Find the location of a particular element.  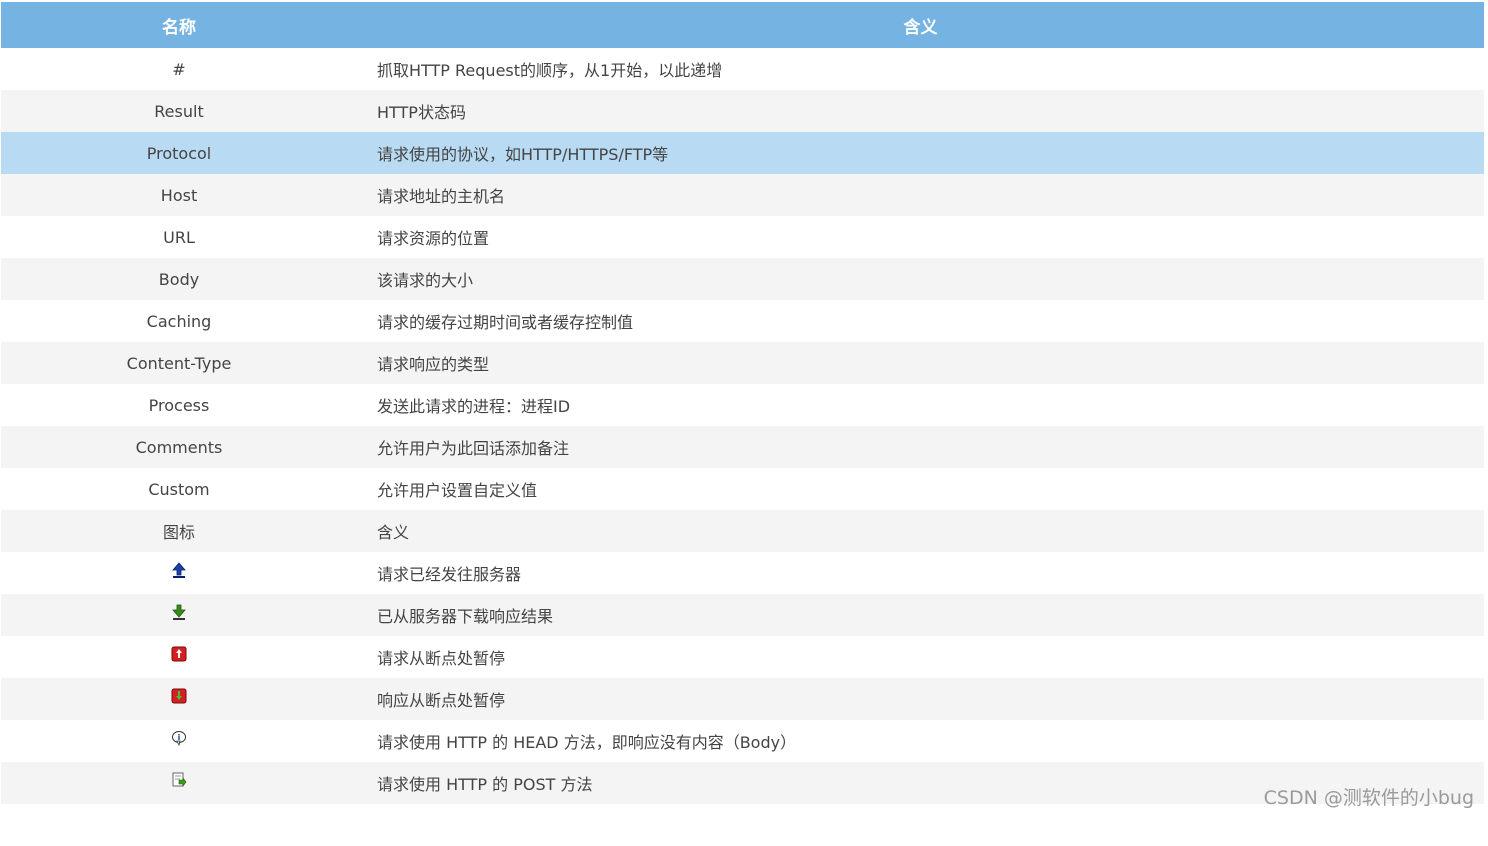

row-meaning: 该请求的大小 is located at coordinates (920, 279).